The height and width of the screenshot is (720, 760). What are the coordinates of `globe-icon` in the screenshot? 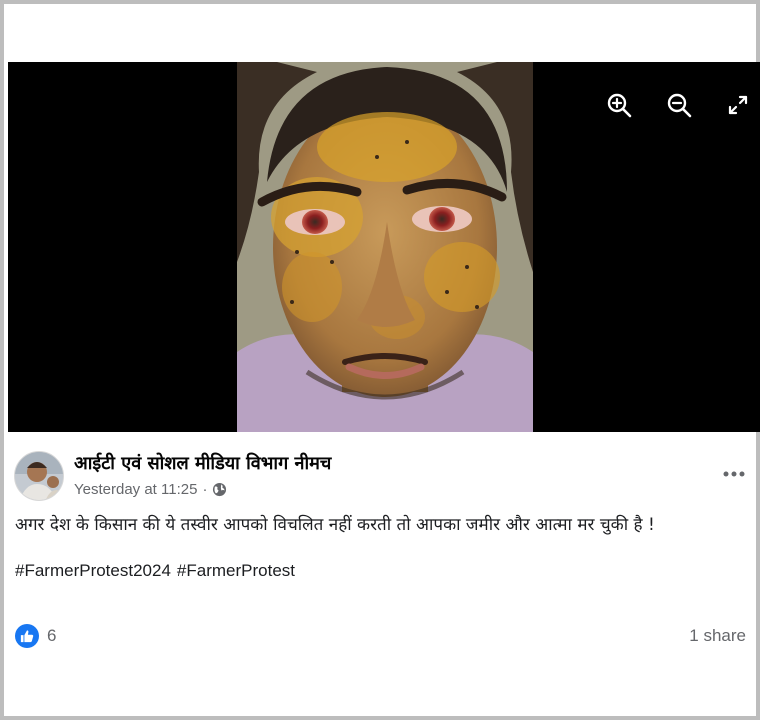 It's located at (219, 489).